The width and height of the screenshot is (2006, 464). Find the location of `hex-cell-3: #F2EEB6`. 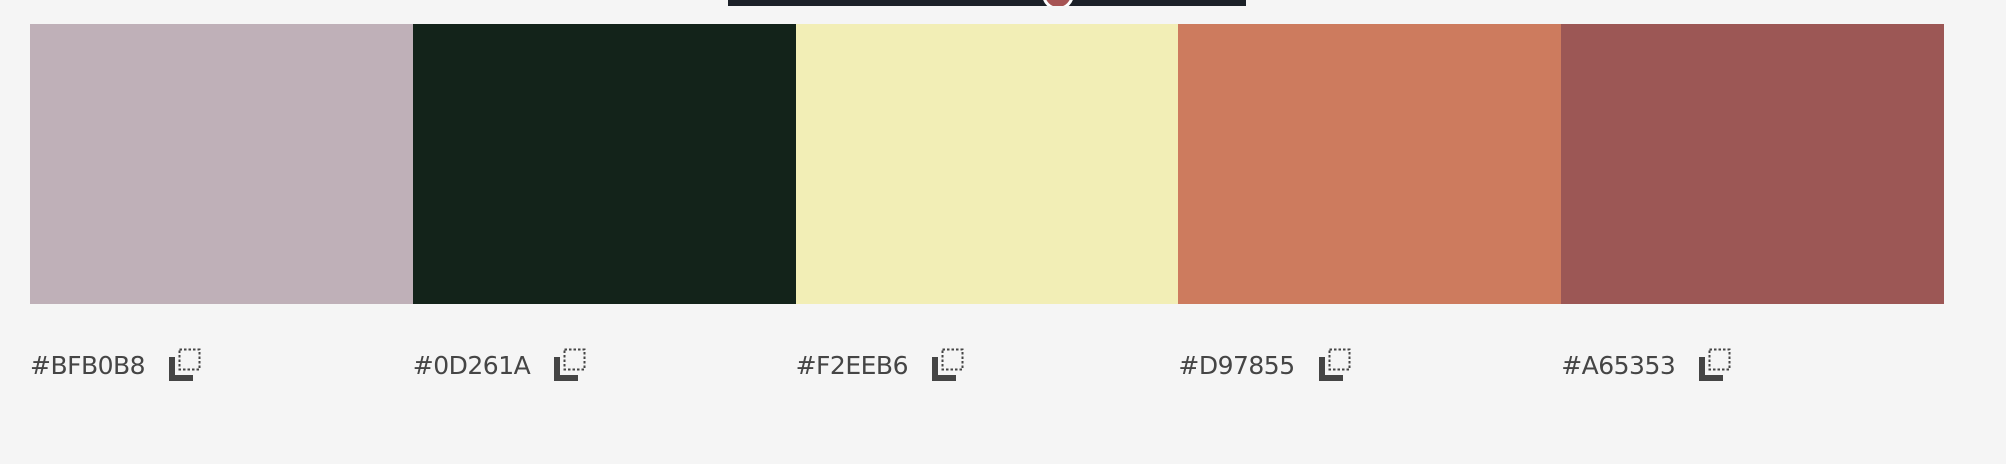

hex-cell-3: #F2EEB6 is located at coordinates (987, 365).